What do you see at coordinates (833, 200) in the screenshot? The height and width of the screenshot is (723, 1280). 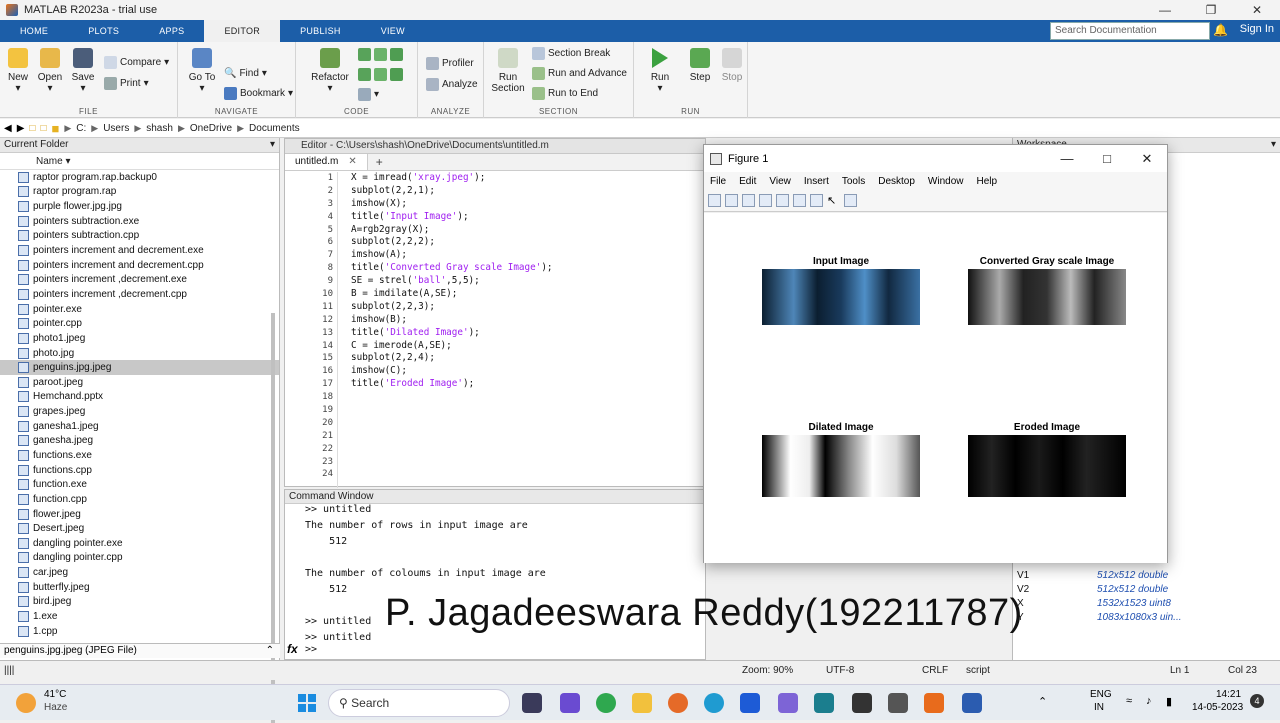 I see `pointer-icon: ↖` at bounding box center [833, 200].